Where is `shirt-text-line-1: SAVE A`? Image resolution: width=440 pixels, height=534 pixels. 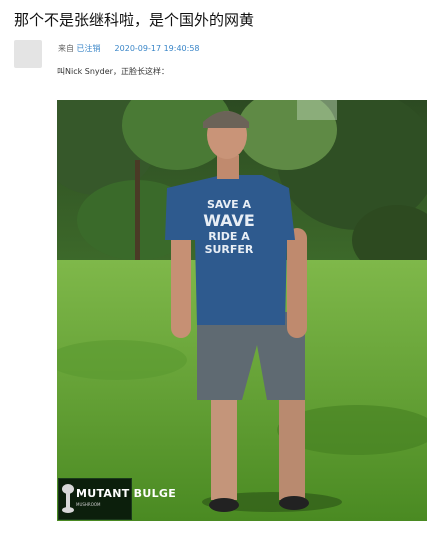
shirt-text-line-1: SAVE A is located at coordinates (229, 204).